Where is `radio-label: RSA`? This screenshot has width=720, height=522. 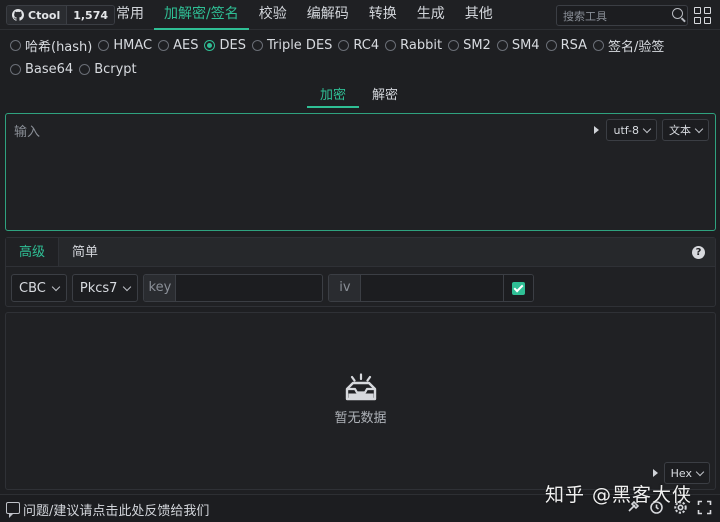
radio-label: RSA is located at coordinates (574, 45).